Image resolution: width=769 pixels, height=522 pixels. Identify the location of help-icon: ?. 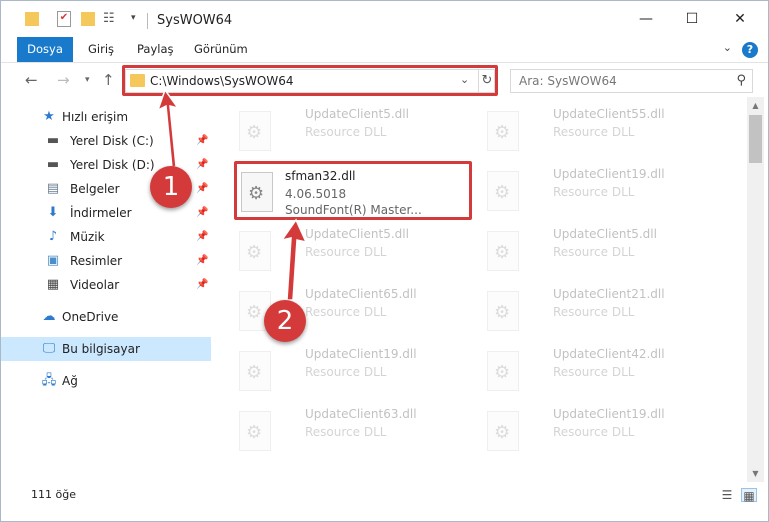
(750, 50).